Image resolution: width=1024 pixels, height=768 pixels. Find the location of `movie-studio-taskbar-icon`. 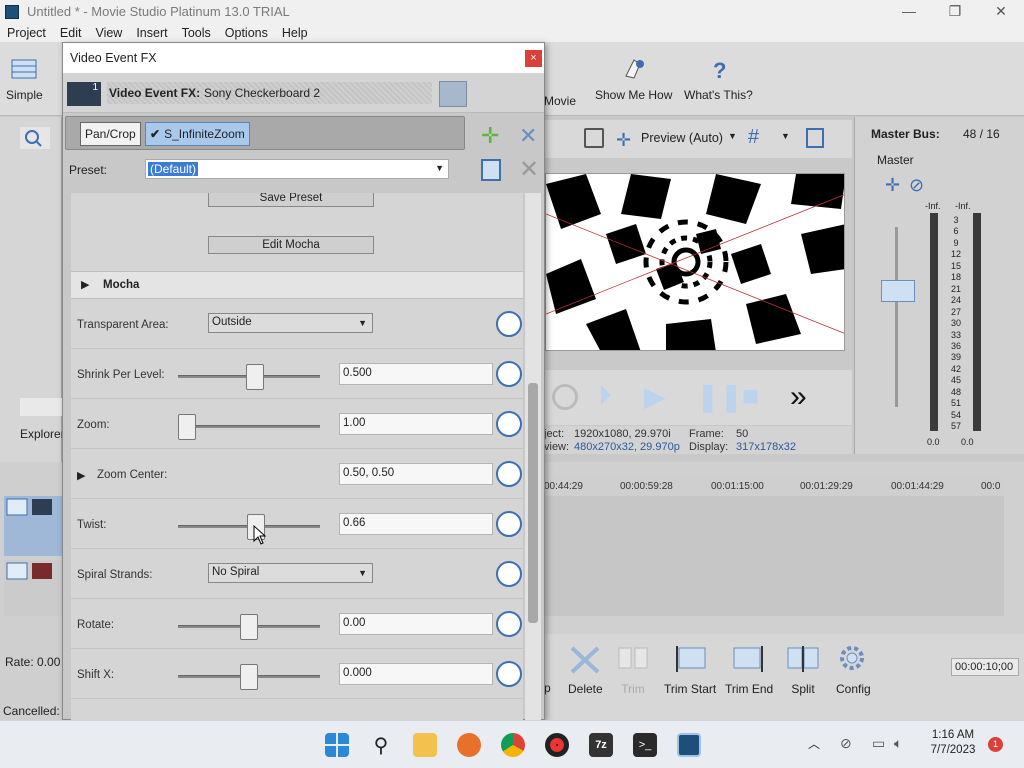

movie-studio-taskbar-icon is located at coordinates (689, 745).